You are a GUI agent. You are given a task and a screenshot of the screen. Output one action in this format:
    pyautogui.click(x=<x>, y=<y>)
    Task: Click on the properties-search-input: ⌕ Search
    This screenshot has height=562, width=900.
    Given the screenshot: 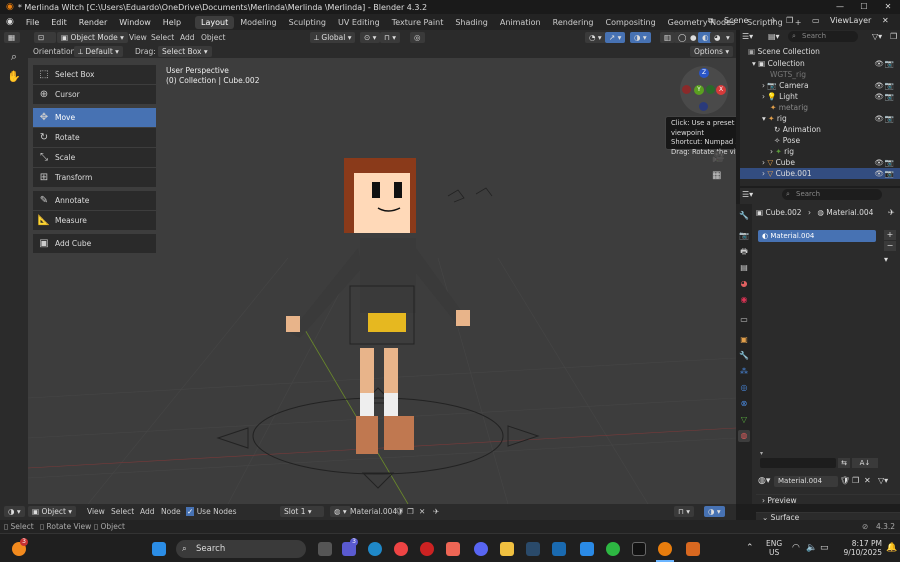 What is the action you would take?
    pyautogui.click(x=832, y=194)
    